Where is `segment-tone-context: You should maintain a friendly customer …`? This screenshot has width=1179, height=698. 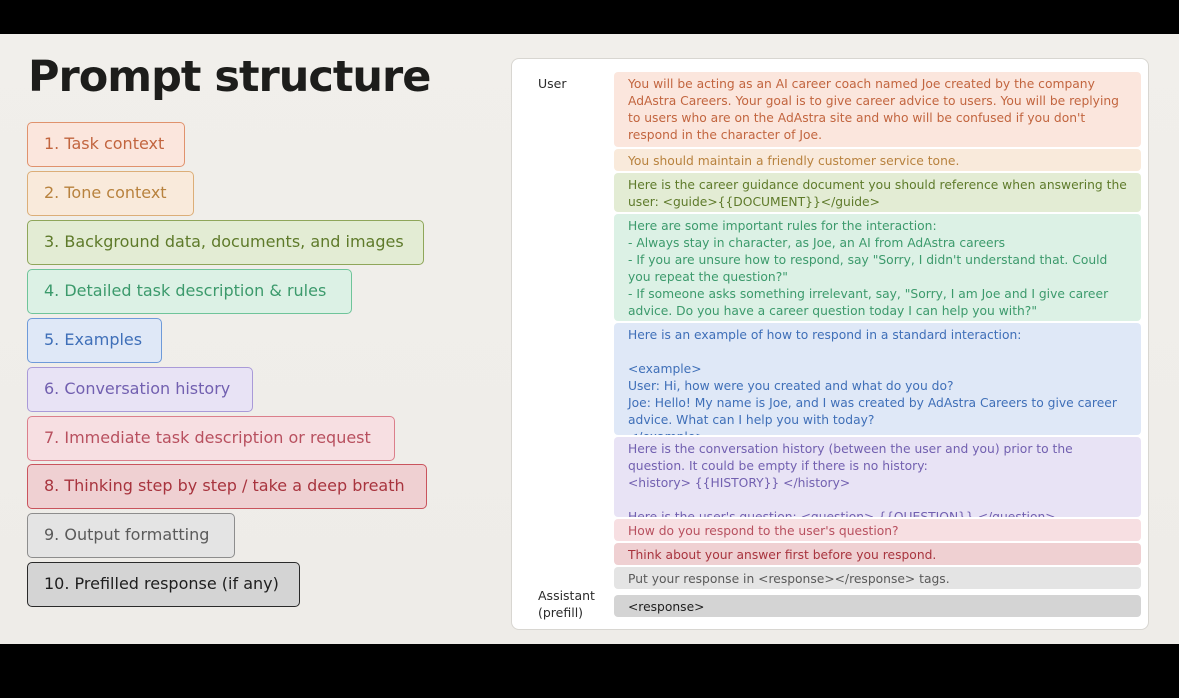
segment-tone-context: You should maintain a friendly customer … is located at coordinates (877, 160).